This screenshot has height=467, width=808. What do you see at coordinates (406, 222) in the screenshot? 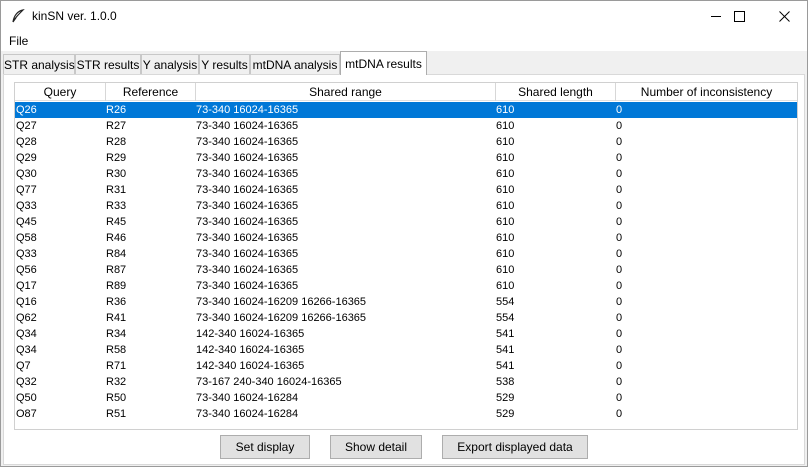
I see `table-row: Q45 R45 73-340 16024-16365 610 0` at bounding box center [406, 222].